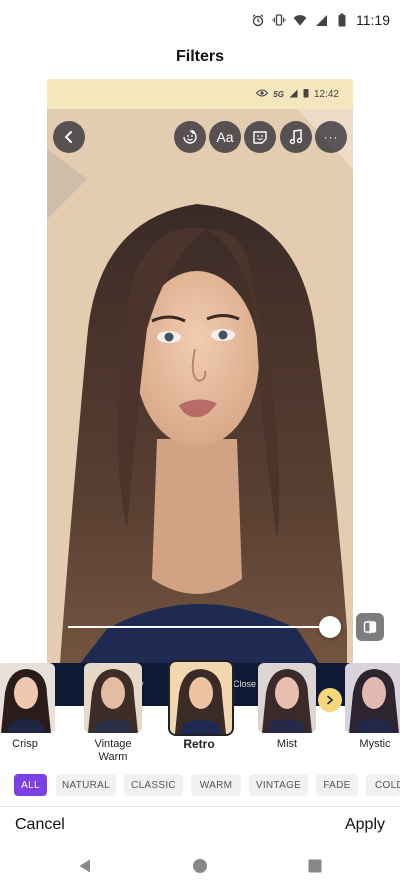 This screenshot has height=889, width=400. Describe the element at coordinates (201, 698) in the screenshot. I see `filter-thumb-retro` at that location.